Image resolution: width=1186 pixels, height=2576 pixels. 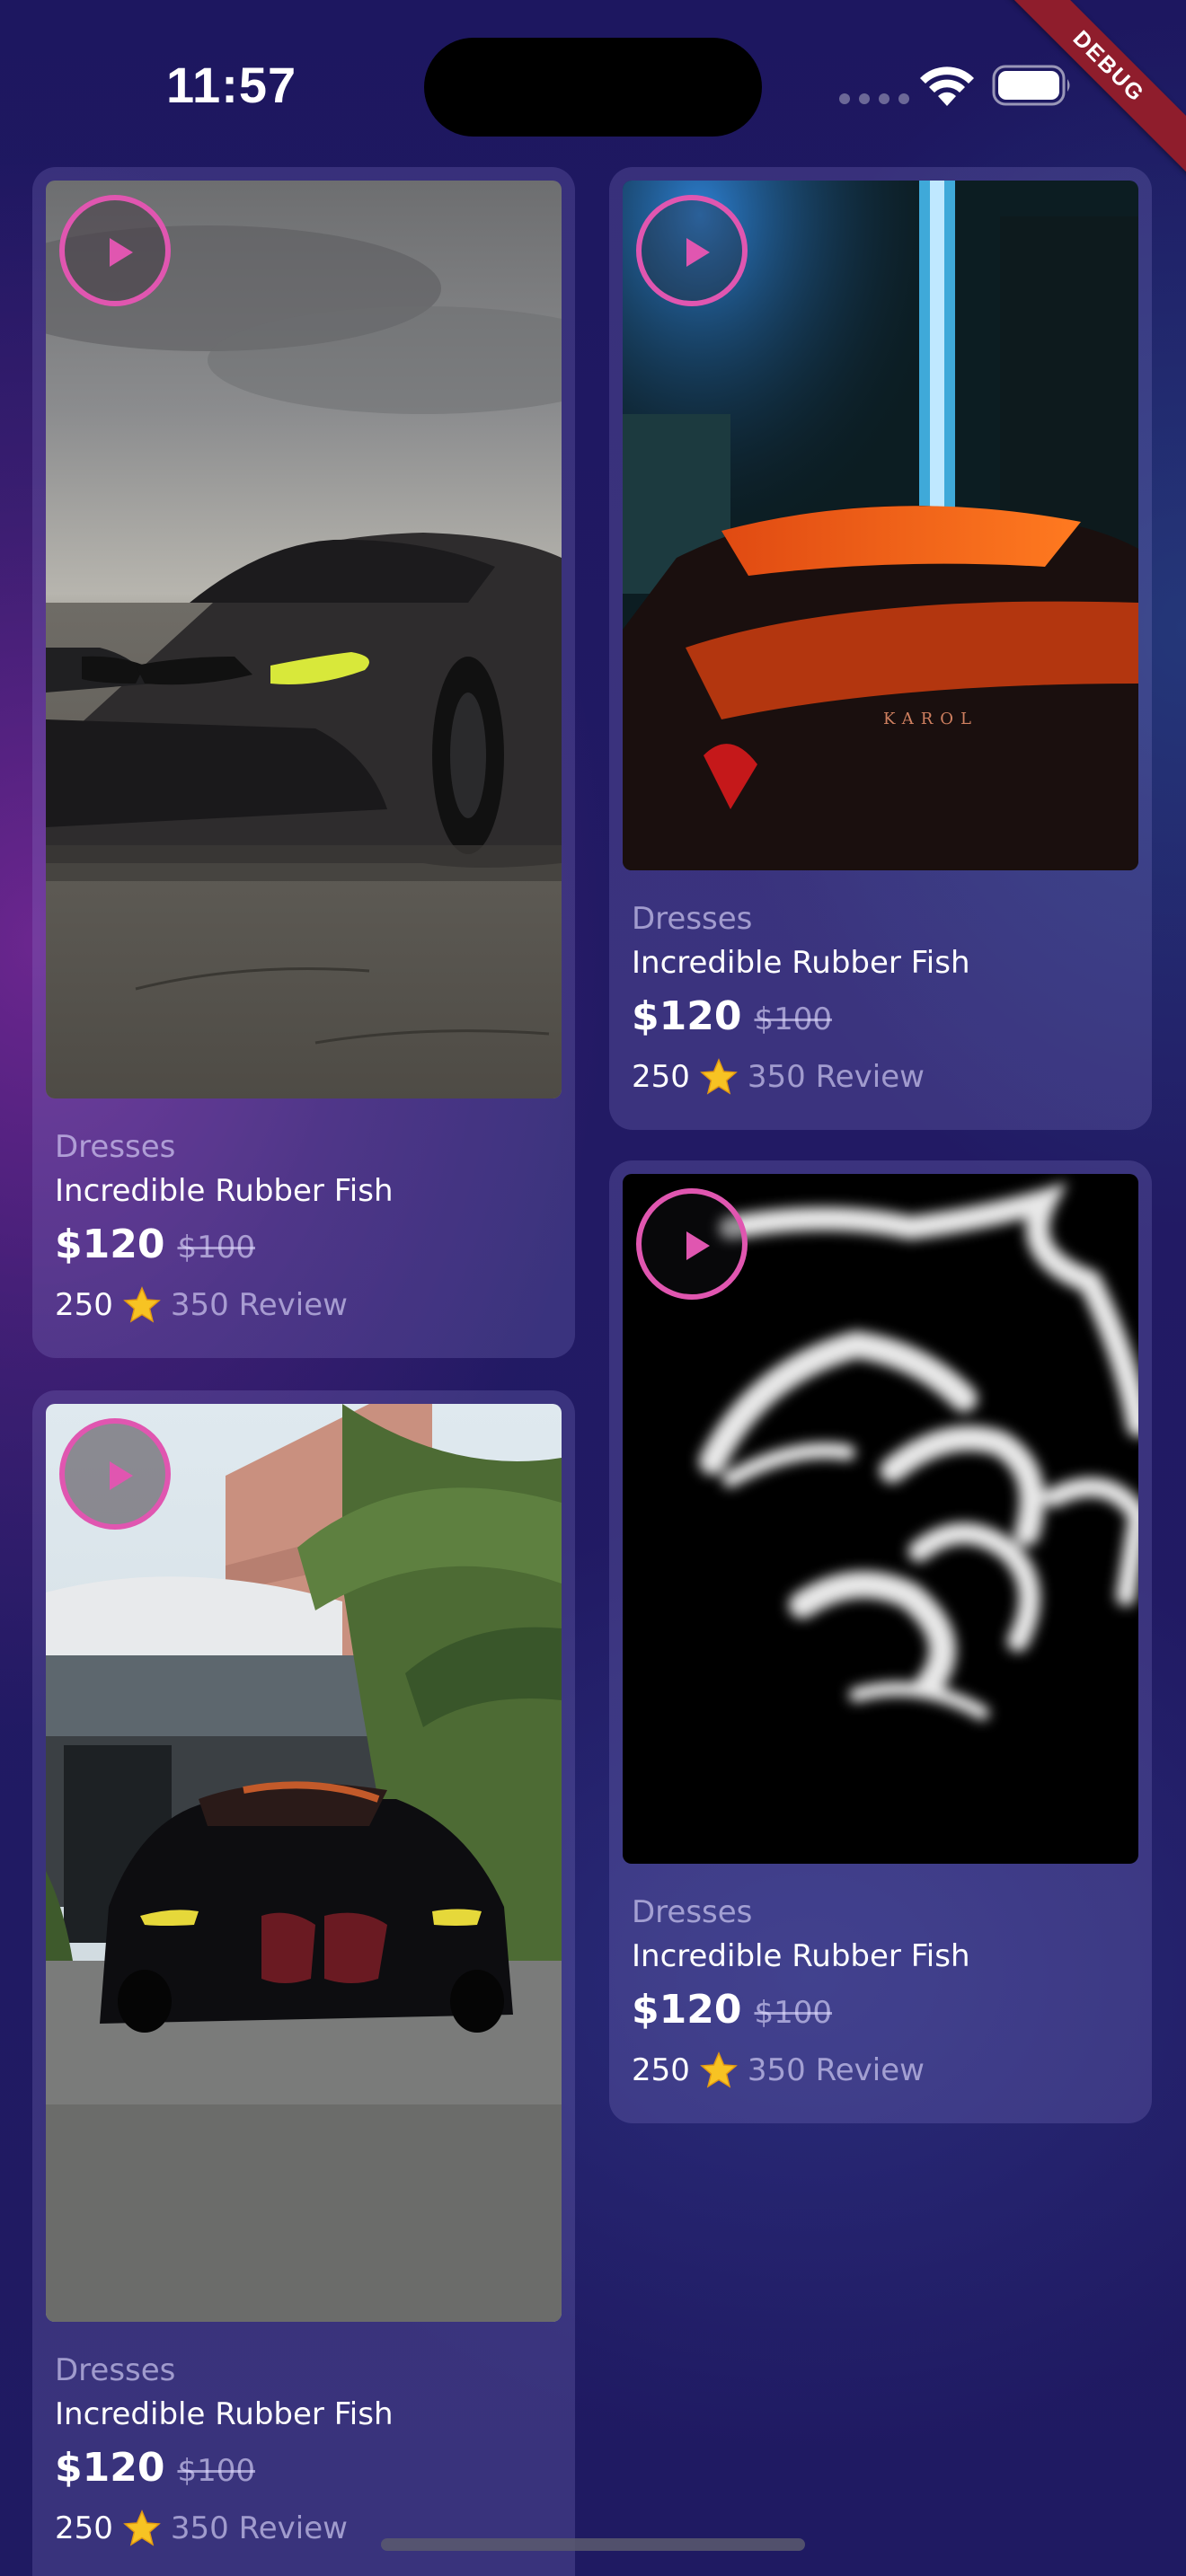 I want to click on debug-banner: DEBUG, so click(x=1091, y=94).